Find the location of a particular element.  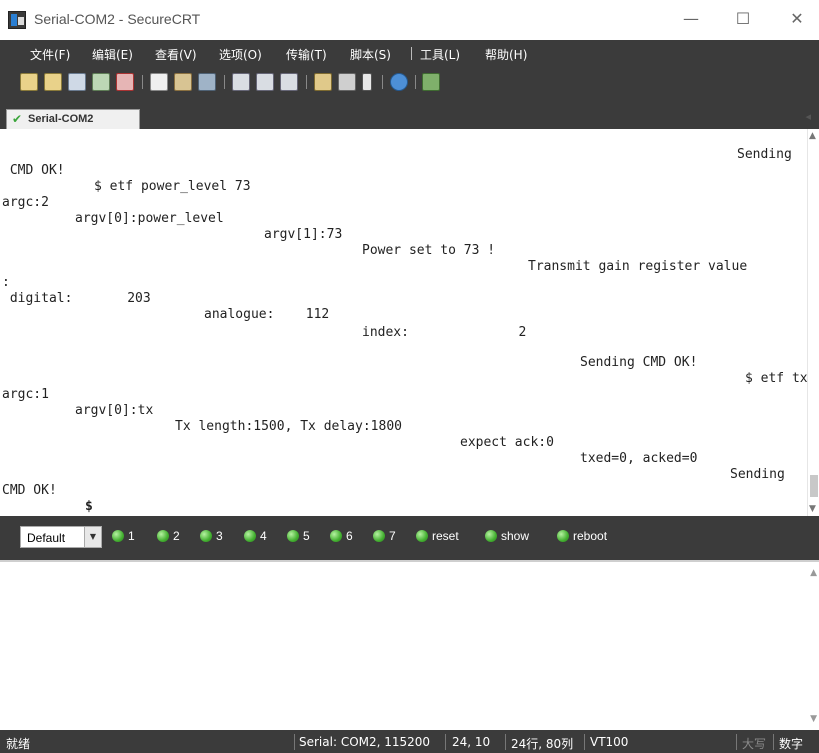

keymap-icon is located at coordinates (367, 82).